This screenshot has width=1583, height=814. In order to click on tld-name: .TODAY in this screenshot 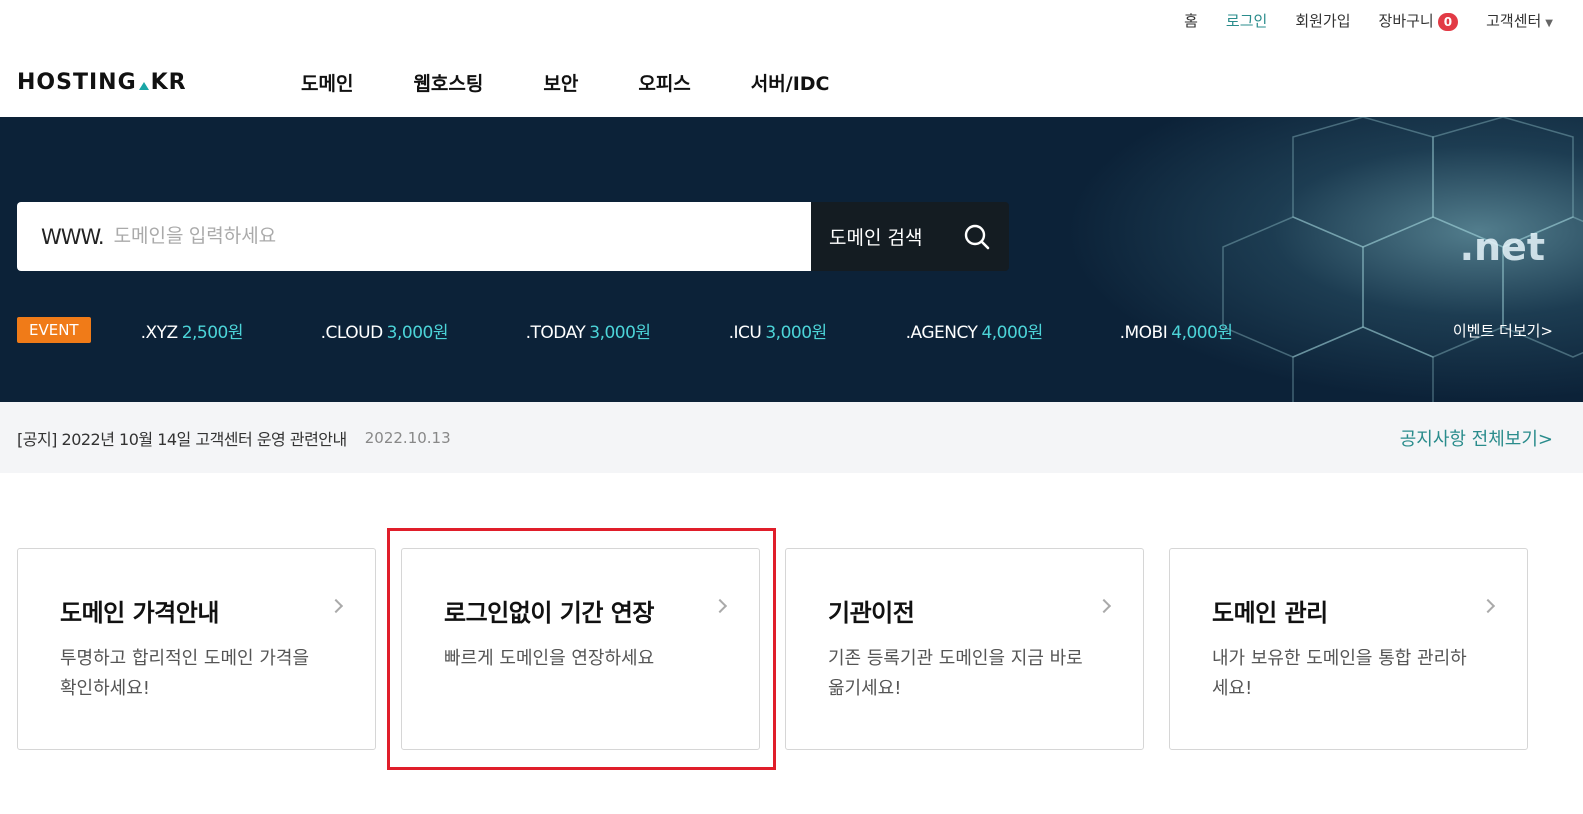, I will do `click(555, 332)`.